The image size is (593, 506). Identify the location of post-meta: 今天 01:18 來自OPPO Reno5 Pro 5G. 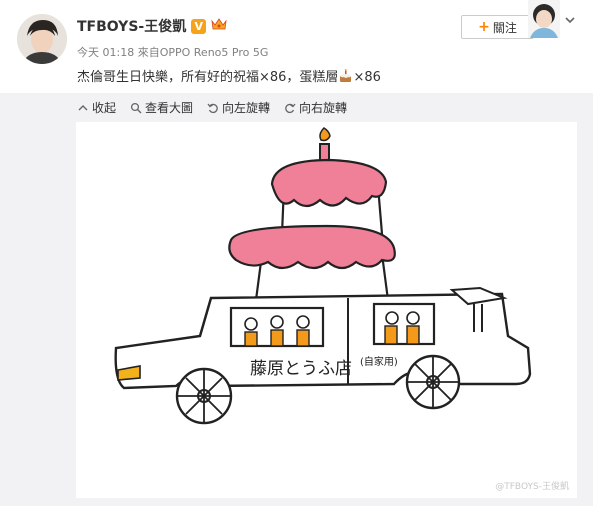
(172, 52).